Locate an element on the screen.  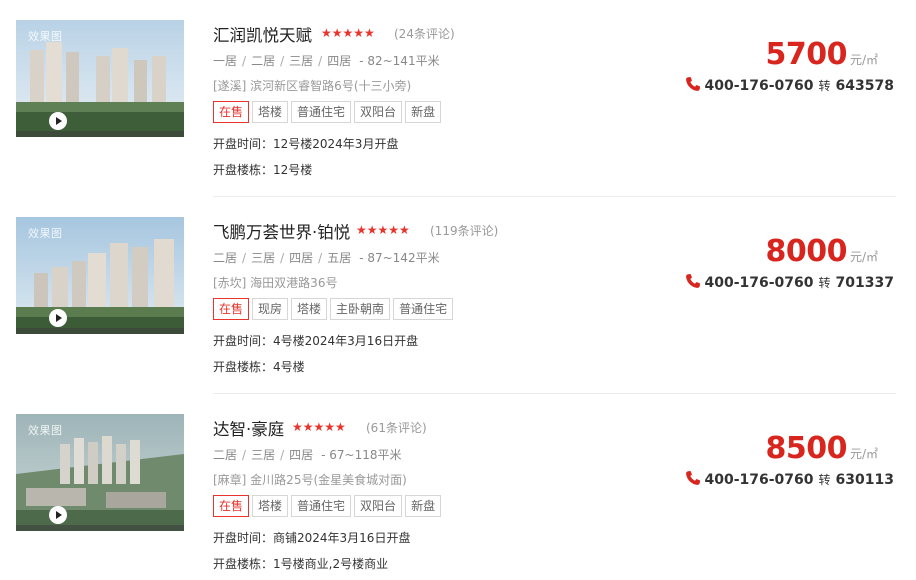
price: 8000 元/㎡ is located at coordinates (821, 251).